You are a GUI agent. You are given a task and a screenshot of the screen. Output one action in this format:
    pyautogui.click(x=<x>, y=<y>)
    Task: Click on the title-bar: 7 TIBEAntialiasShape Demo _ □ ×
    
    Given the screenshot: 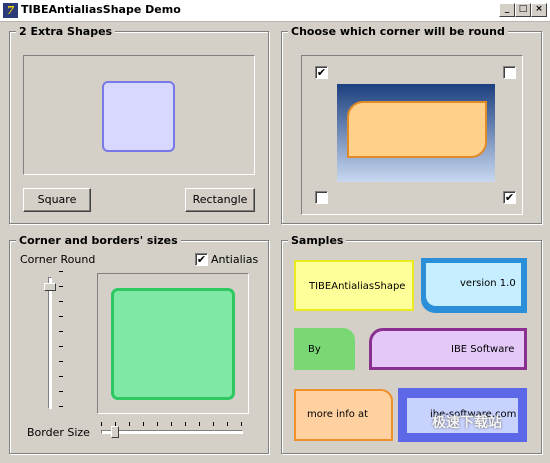 What is the action you would take?
    pyautogui.click(x=275, y=11)
    